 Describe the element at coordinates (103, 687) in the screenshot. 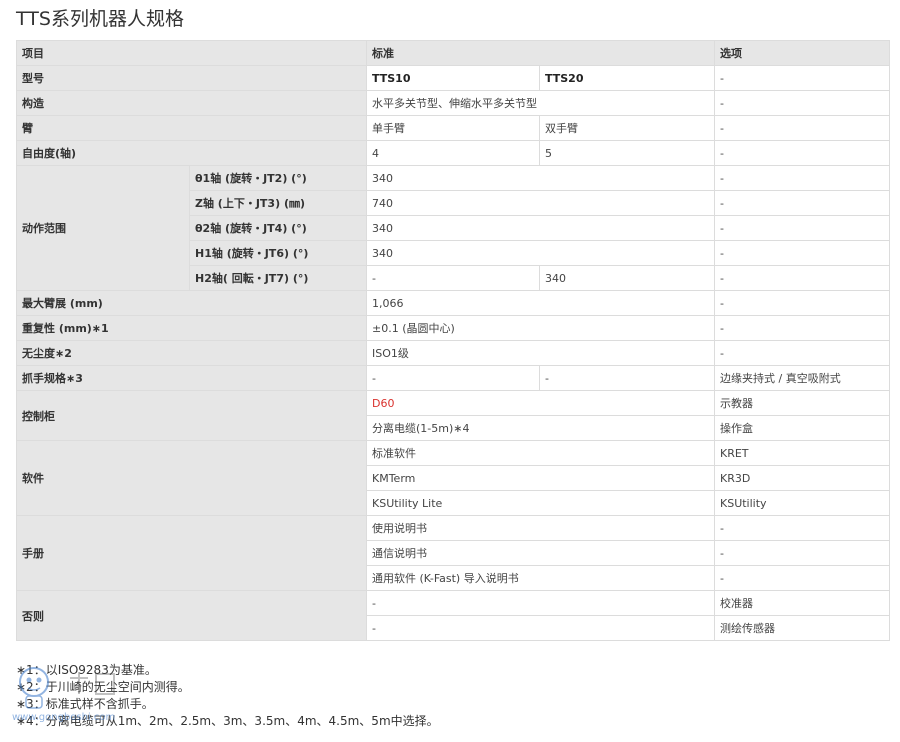

I see `footnote: ∗2：于川崎的无尘空间内测得。` at that location.